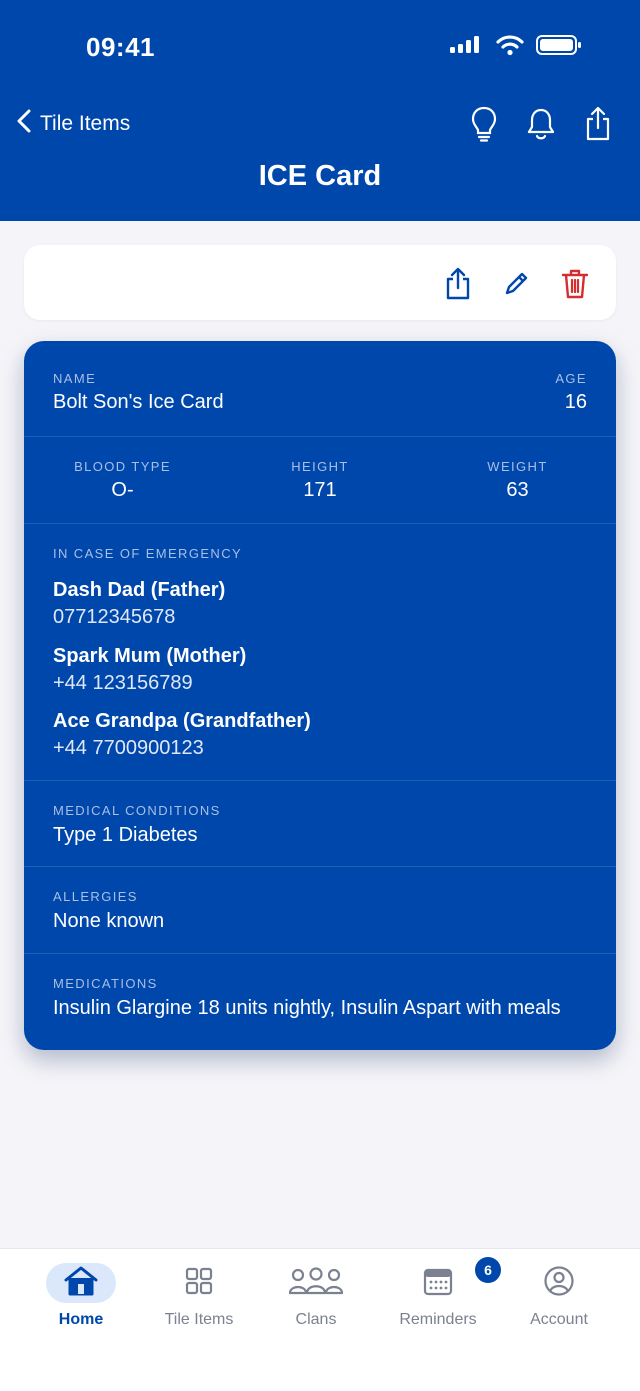 This screenshot has height=1391, width=640. I want to click on height-block: HEIGHT 171, so click(320, 480).